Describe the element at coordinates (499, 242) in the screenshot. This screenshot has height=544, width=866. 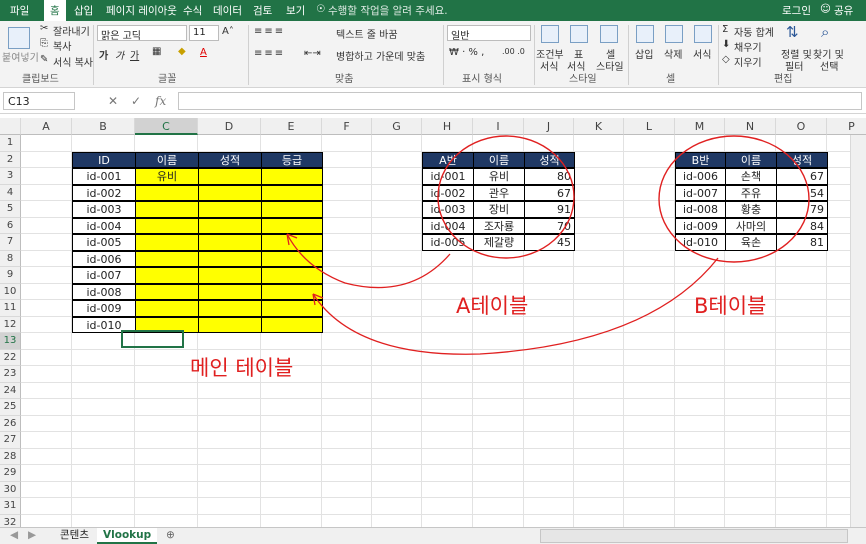
I see `a-table-name-cell: 제갈량` at that location.